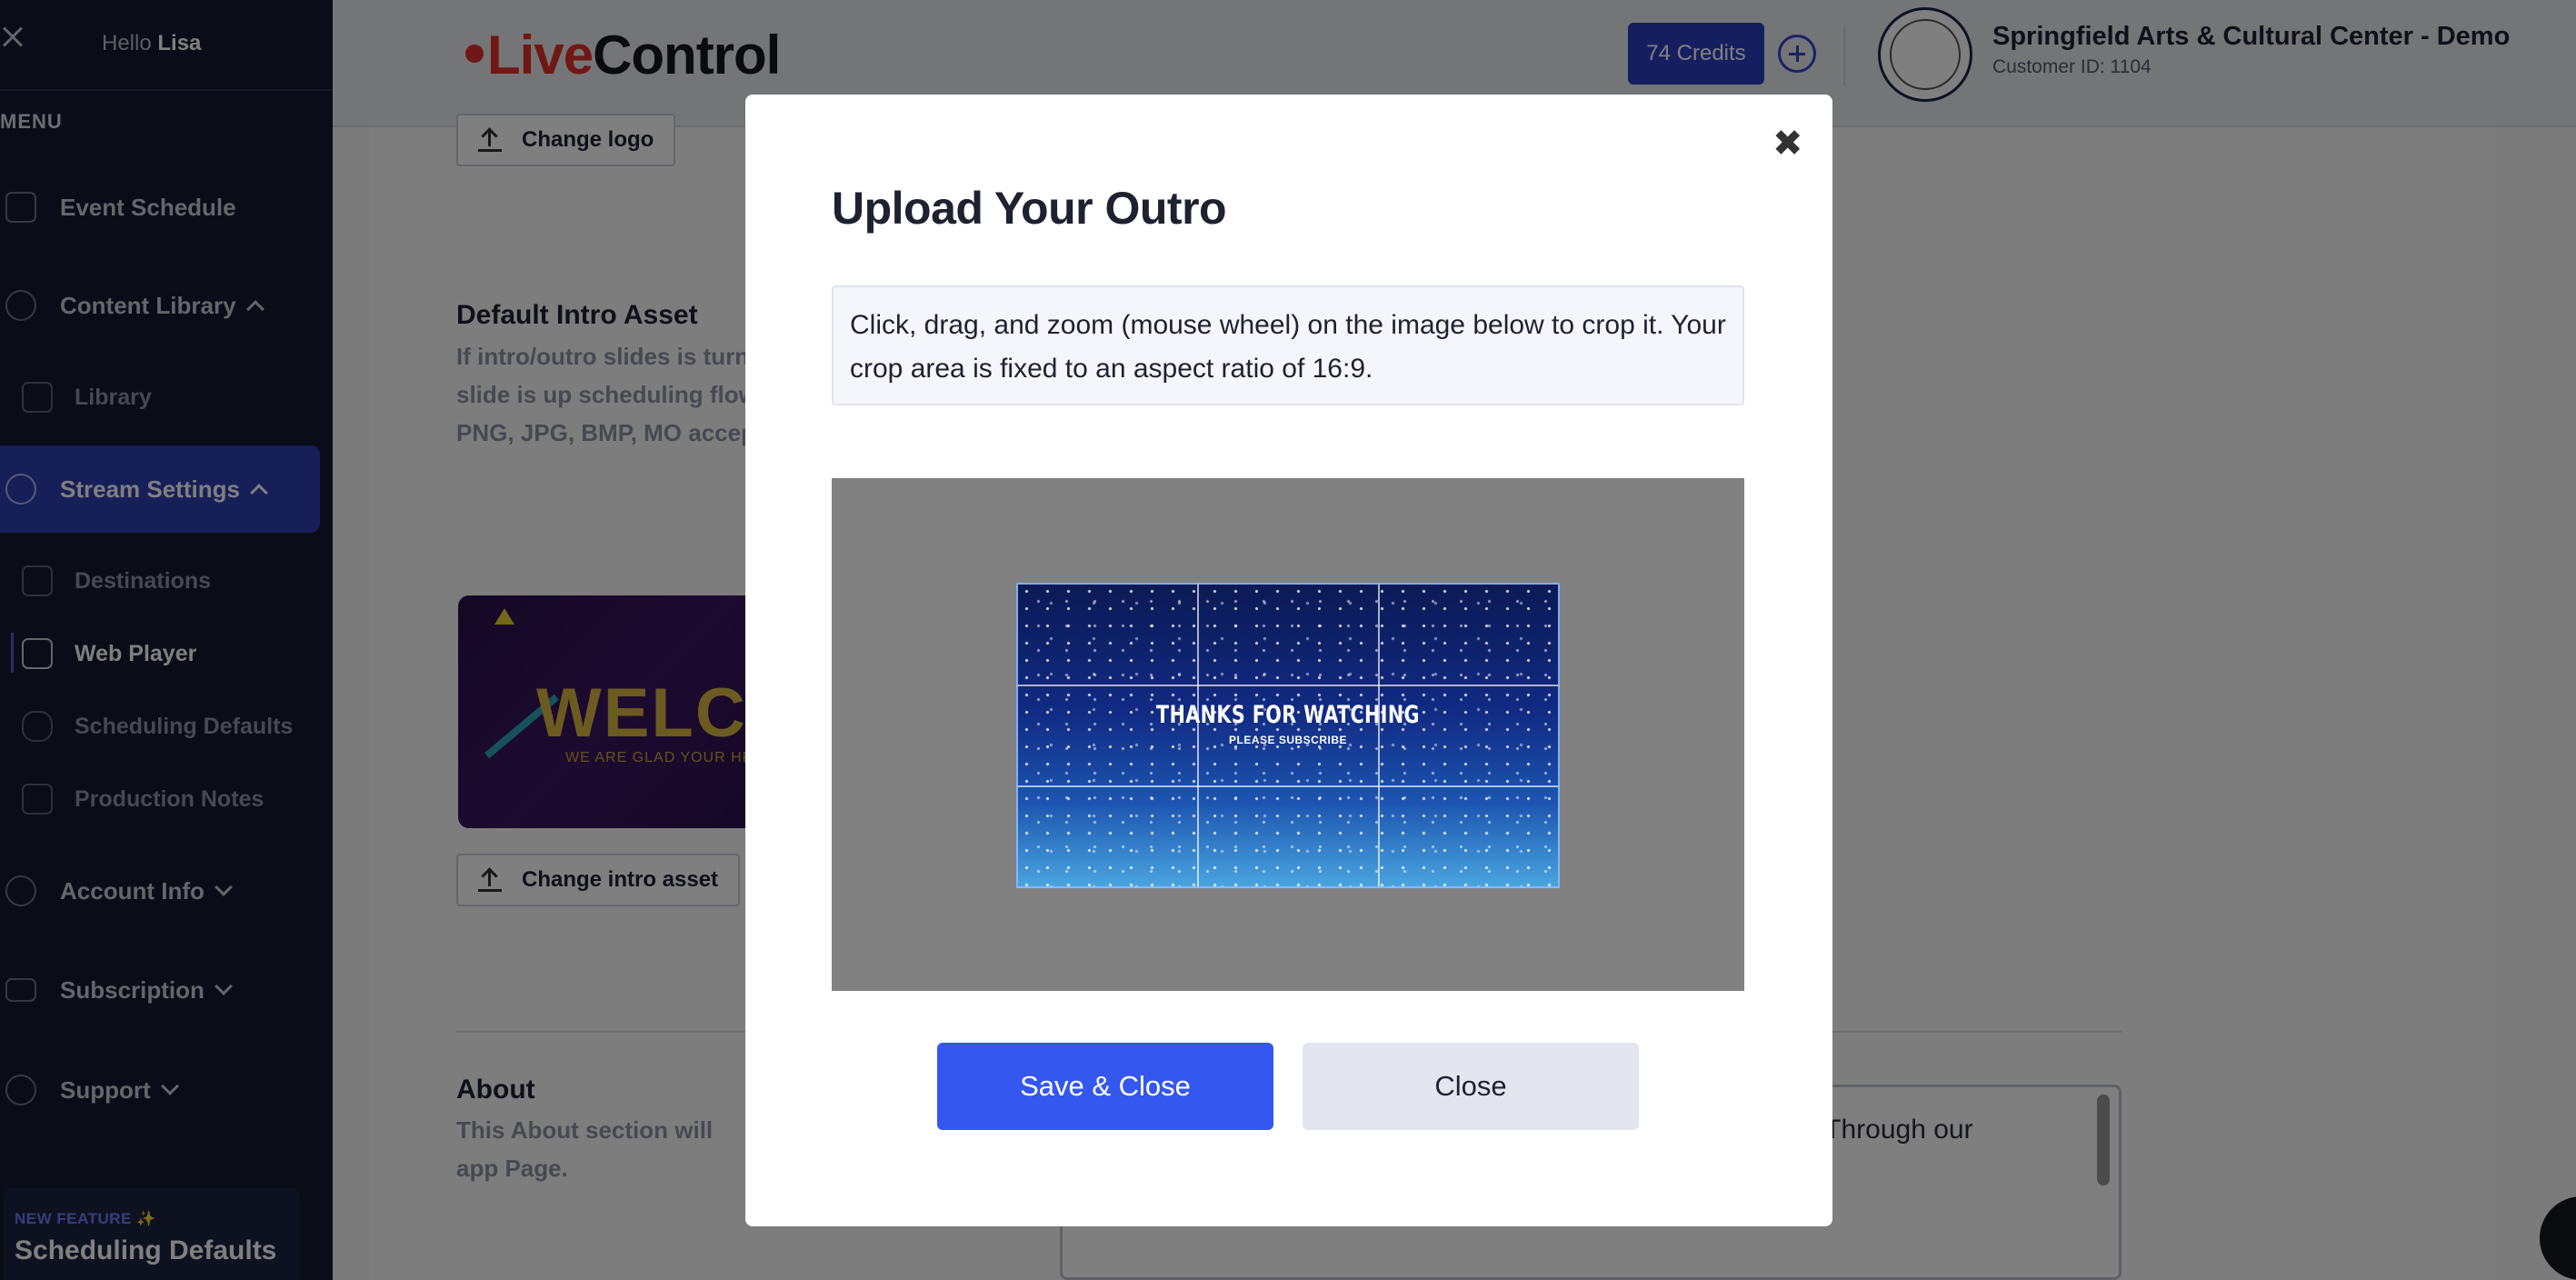 The height and width of the screenshot is (1280, 2576). I want to click on crop-box, so click(1288, 735).